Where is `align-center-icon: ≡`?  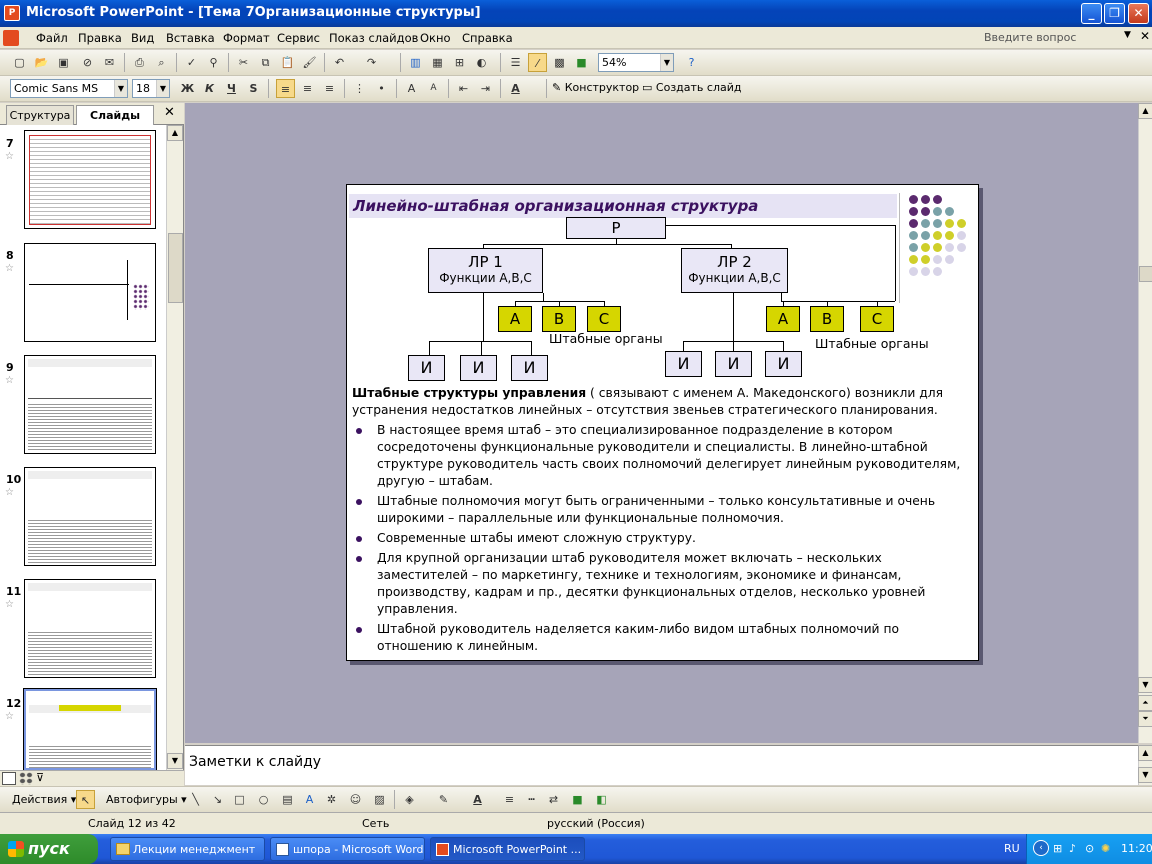 align-center-icon: ≡ is located at coordinates (307, 88).